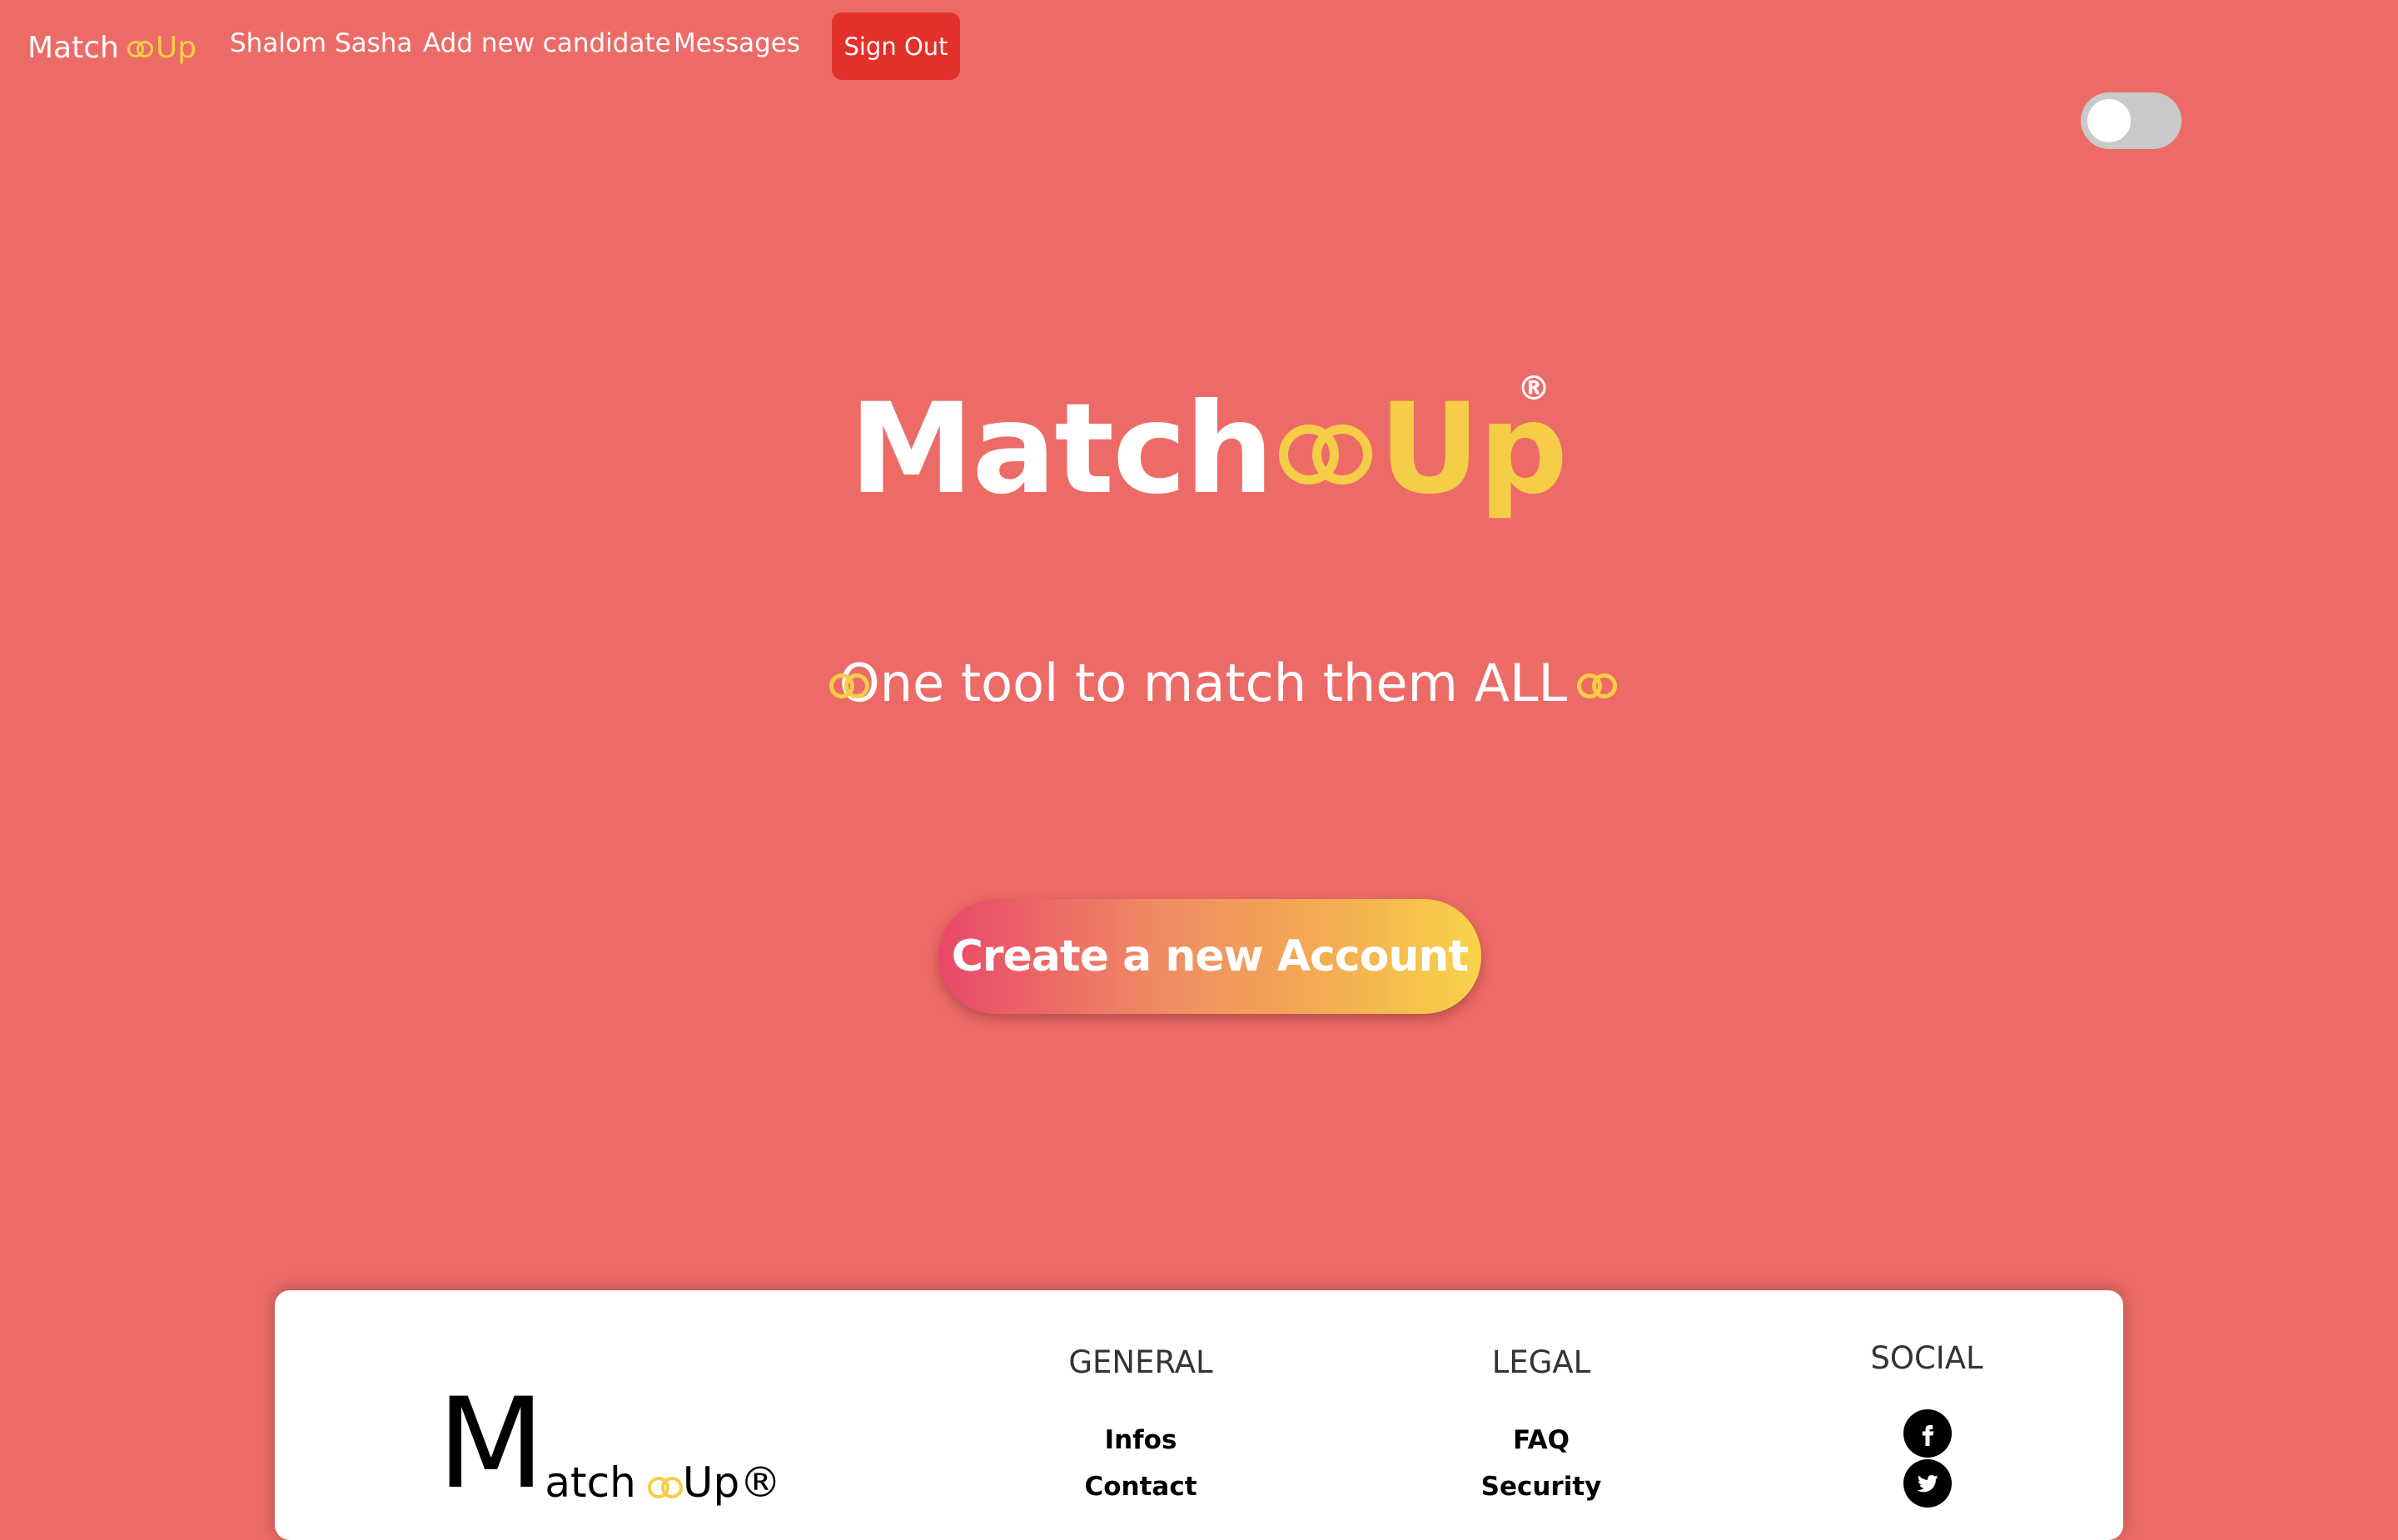  I want to click on toggle-knob, so click(2109, 121).